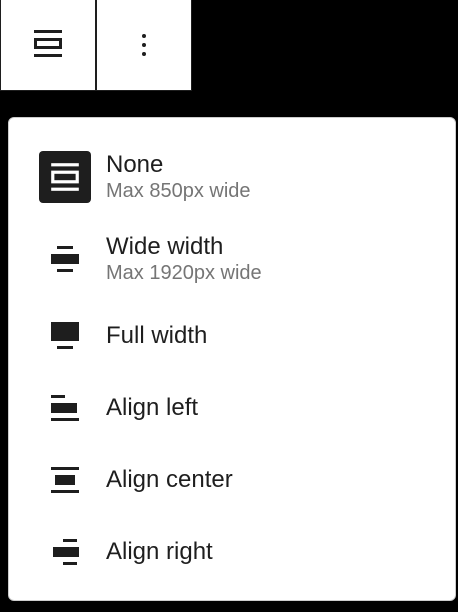  Describe the element at coordinates (157, 335) in the screenshot. I see `menu-item-label: Full width` at that location.